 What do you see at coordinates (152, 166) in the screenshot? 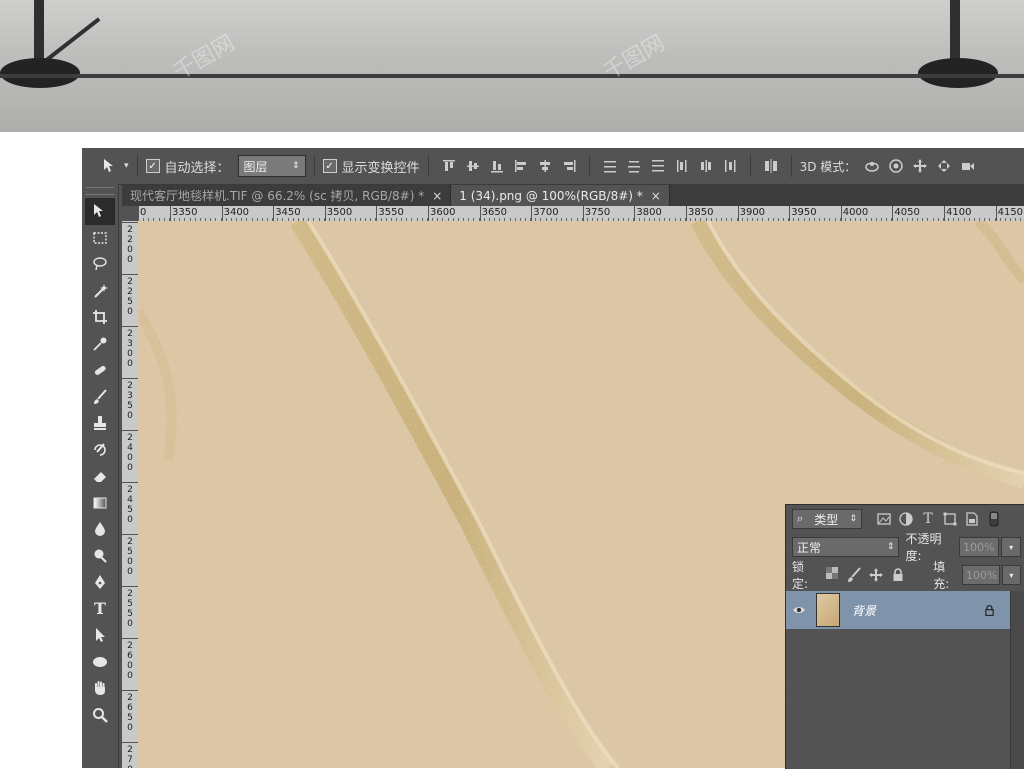
I see `auto-select-checkbox: ✓` at bounding box center [152, 166].